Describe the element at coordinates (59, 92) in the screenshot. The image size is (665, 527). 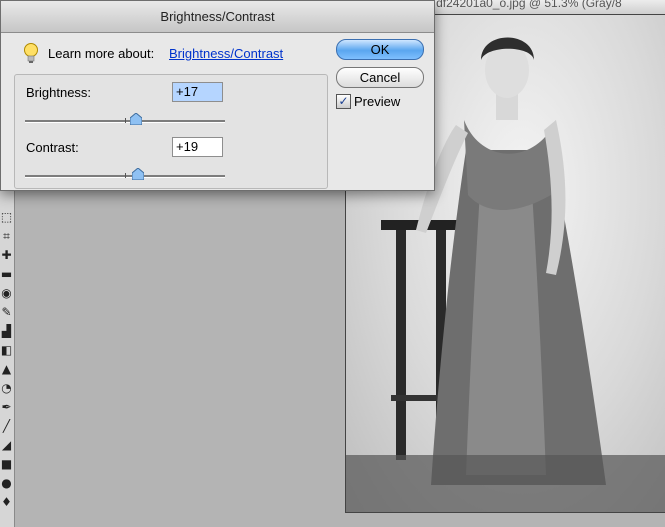
I see `brightness-label: Brightness:` at that location.